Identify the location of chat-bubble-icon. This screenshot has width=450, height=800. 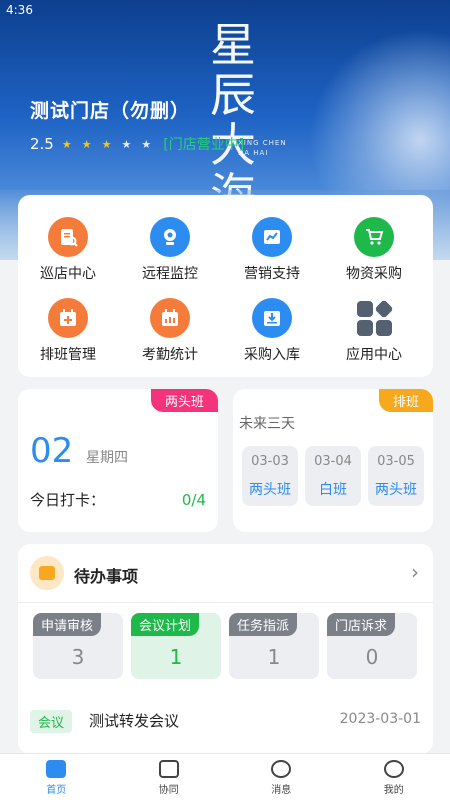
(281, 769).